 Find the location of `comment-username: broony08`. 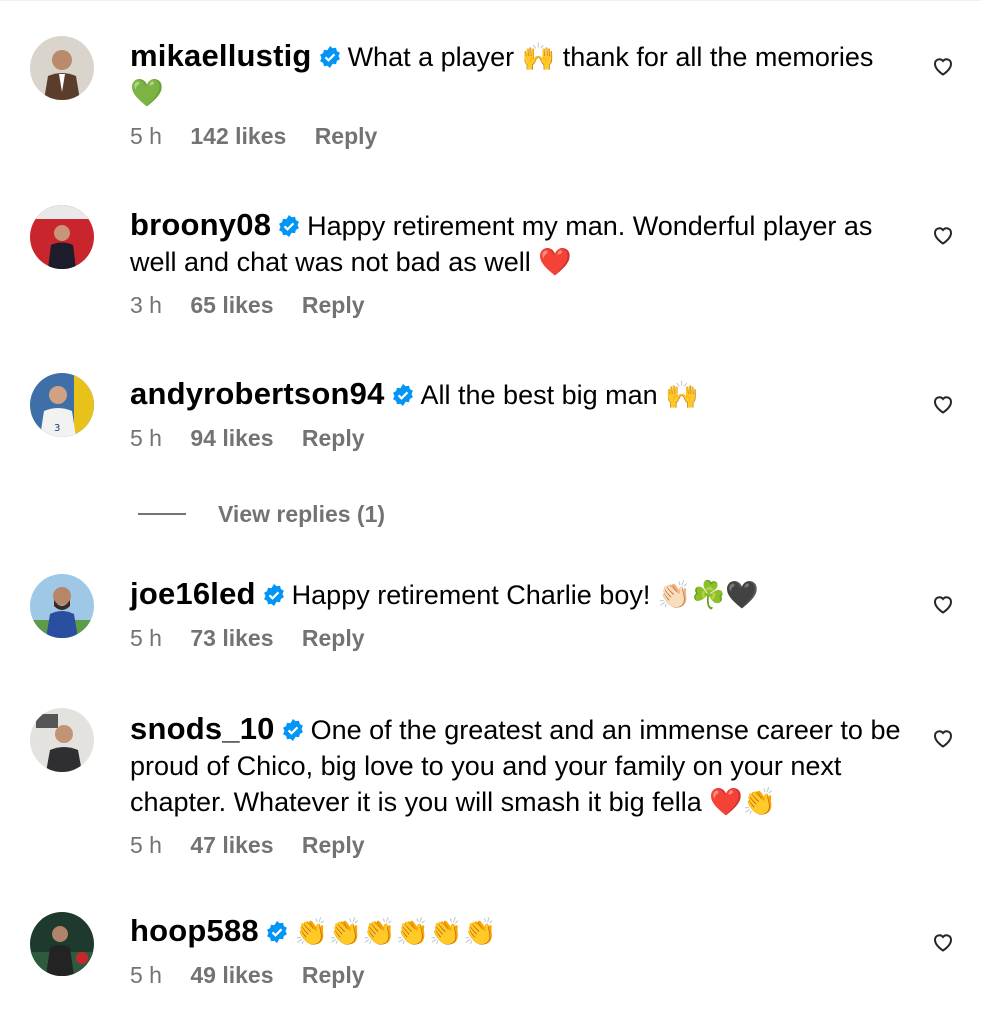

comment-username: broony08 is located at coordinates (200, 224).